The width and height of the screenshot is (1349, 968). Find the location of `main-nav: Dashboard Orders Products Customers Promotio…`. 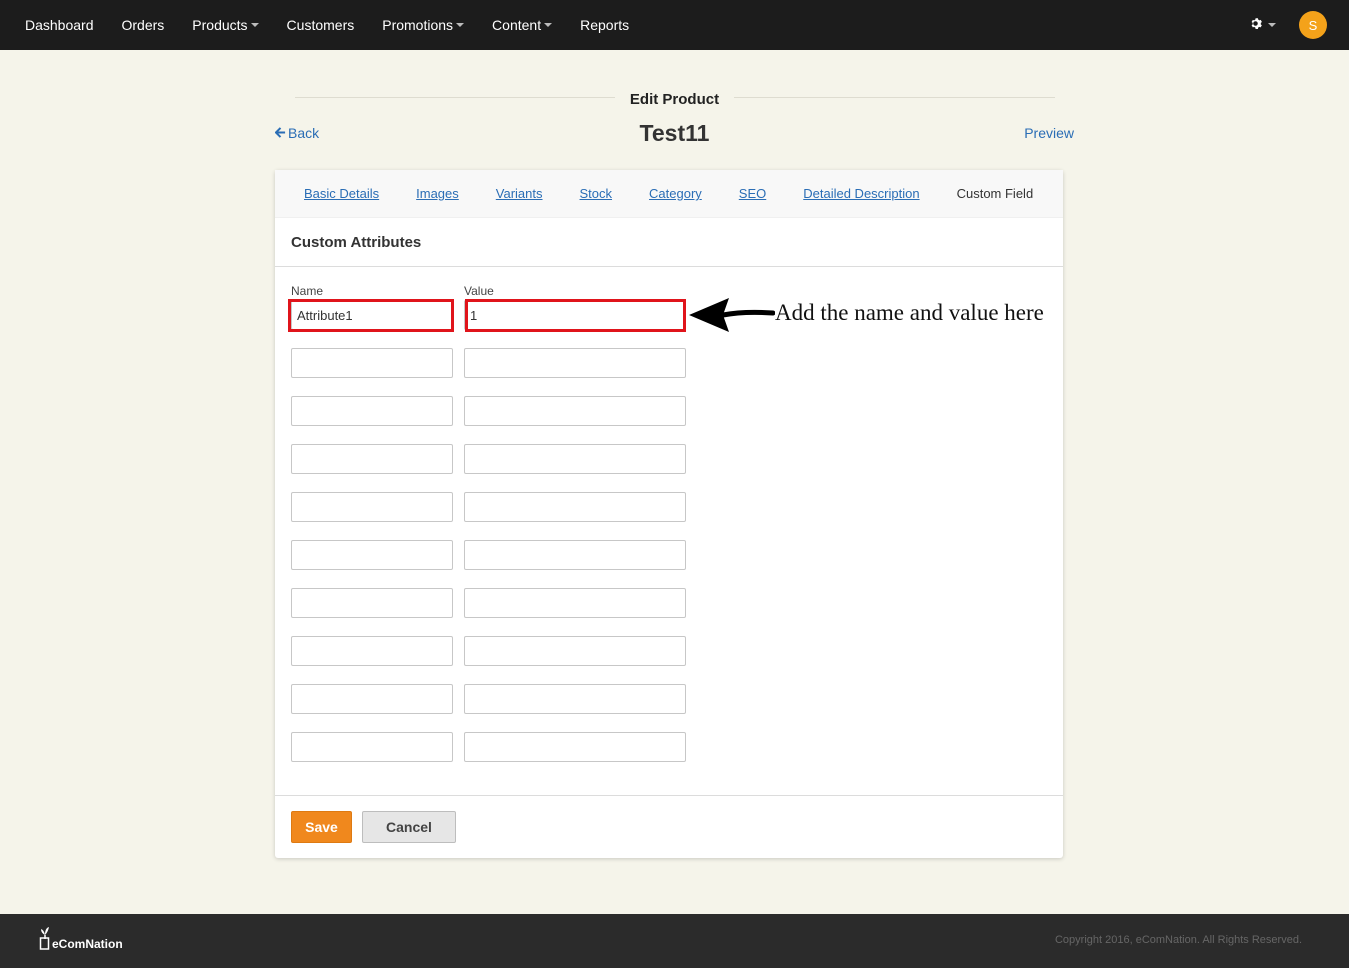

main-nav: Dashboard Orders Products Customers Promotio… is located at coordinates (327, 25).